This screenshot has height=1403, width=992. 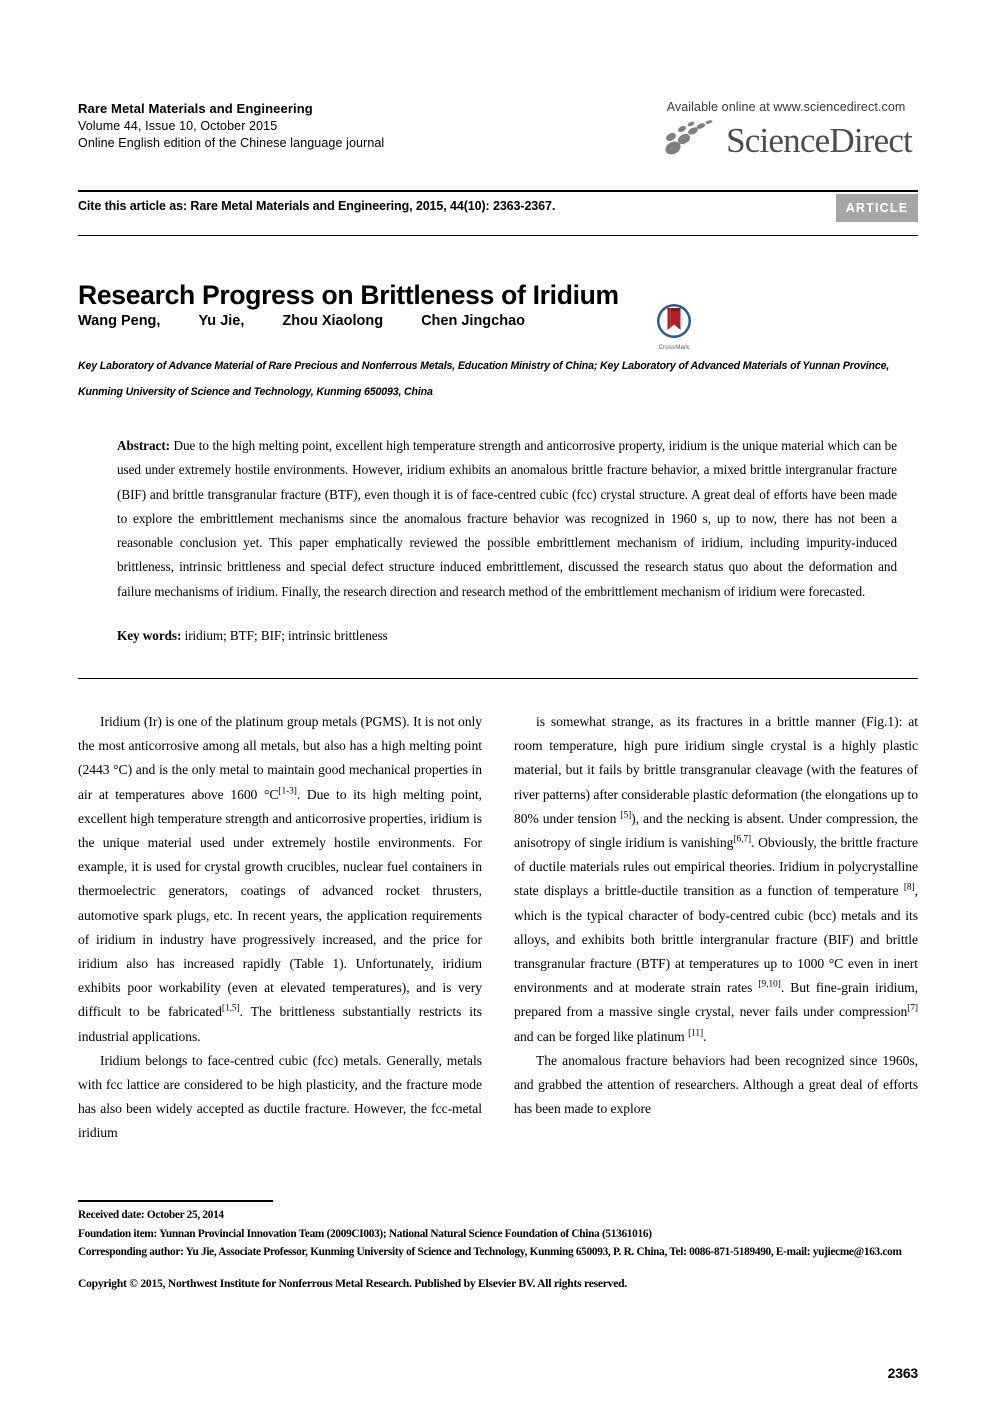 What do you see at coordinates (333, 321) in the screenshot?
I see `author-name: Zhou Xiaolong` at bounding box center [333, 321].